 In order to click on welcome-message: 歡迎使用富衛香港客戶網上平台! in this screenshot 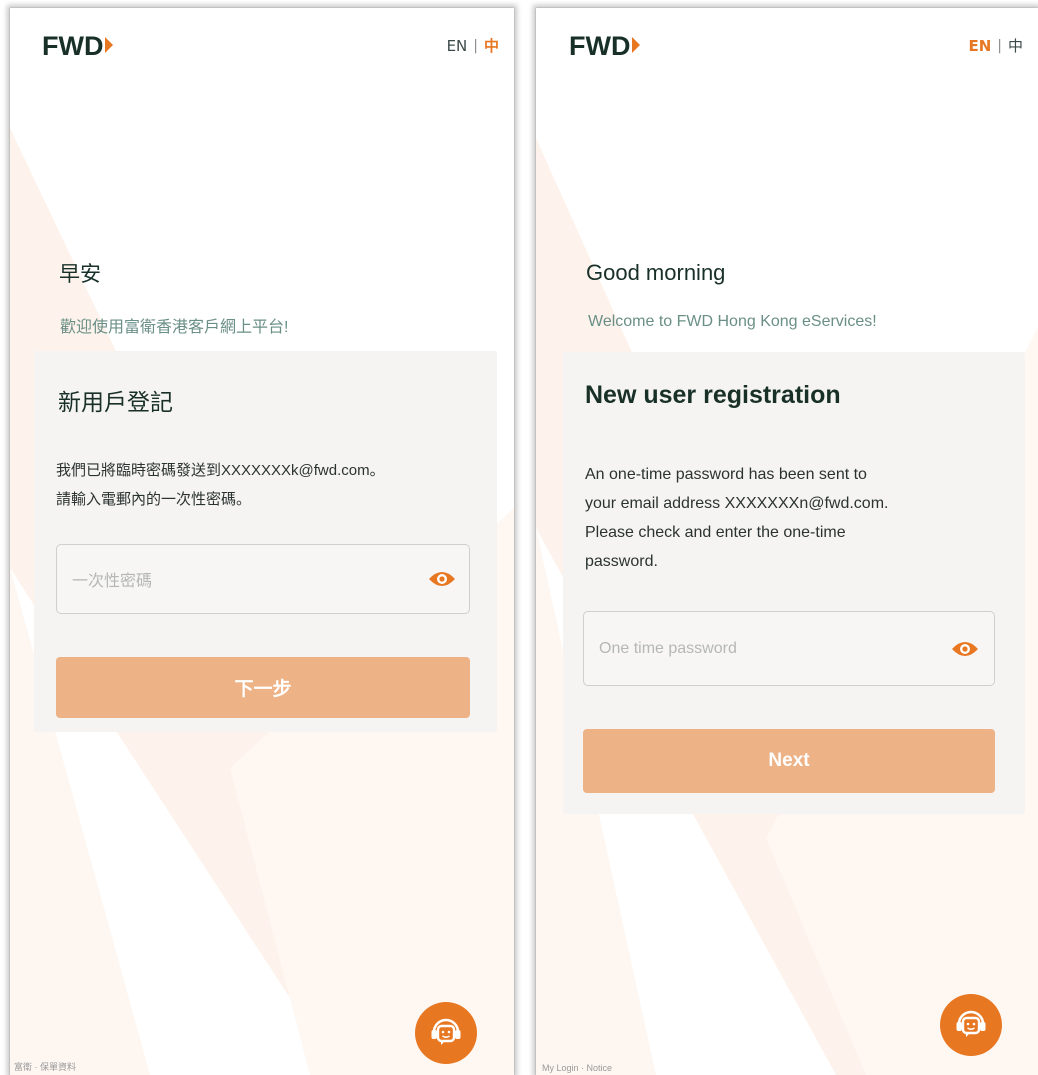, I will do `click(174, 327)`.